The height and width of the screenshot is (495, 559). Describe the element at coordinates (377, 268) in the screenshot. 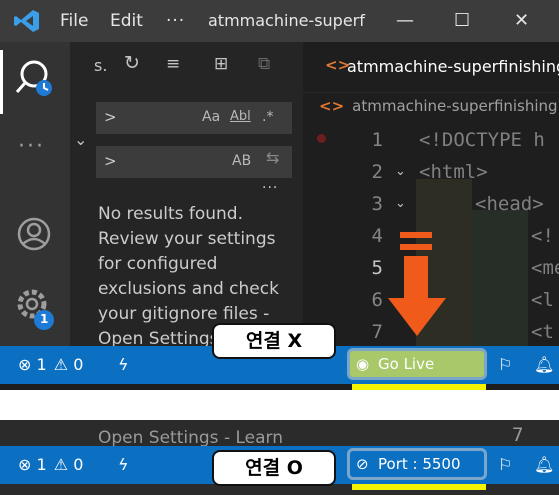

I see `line-number: 5` at that location.